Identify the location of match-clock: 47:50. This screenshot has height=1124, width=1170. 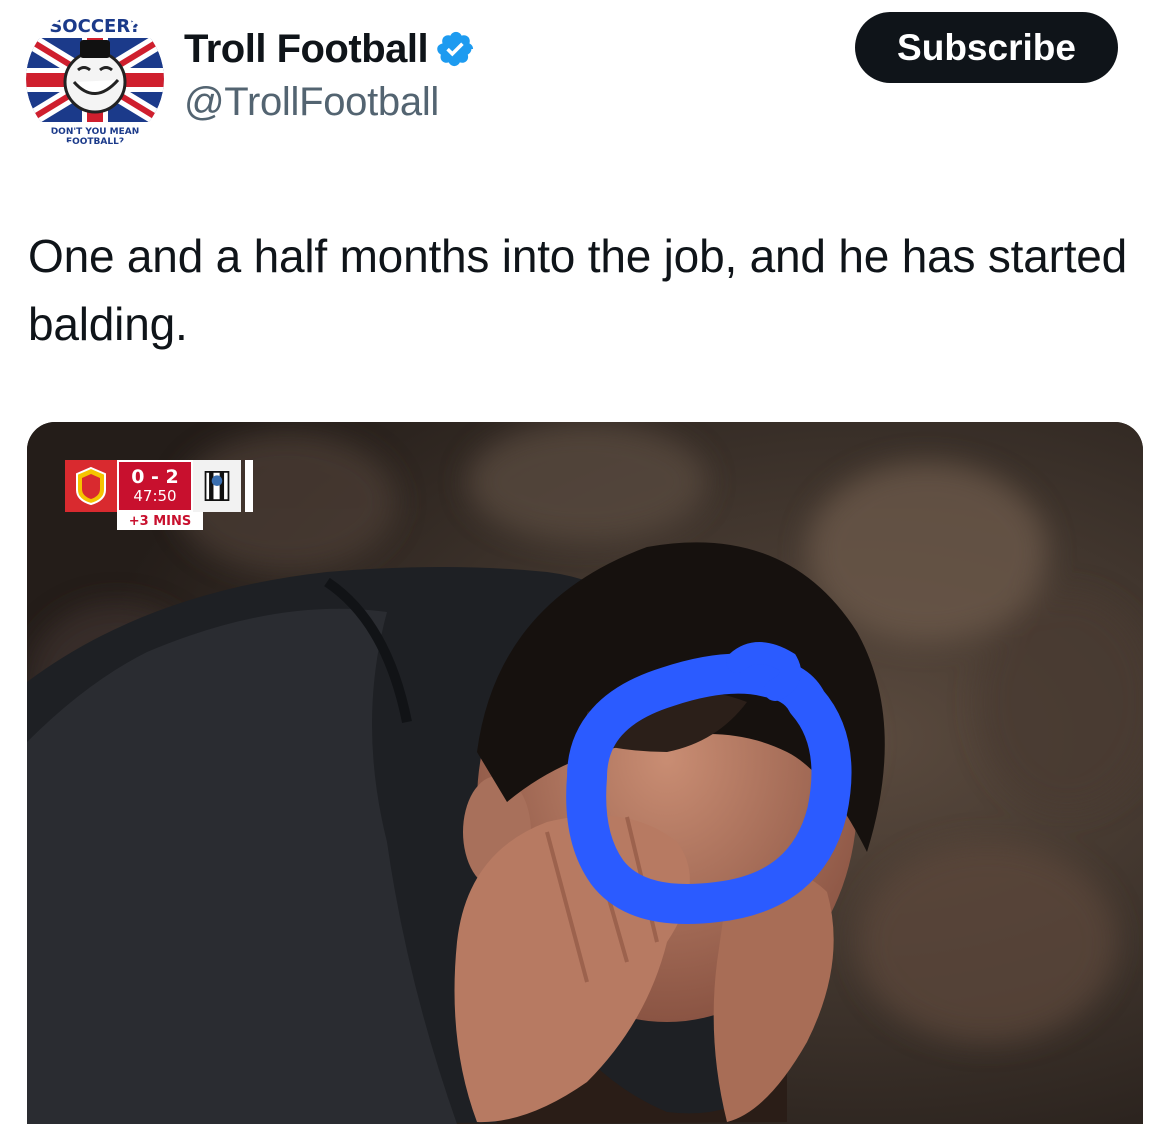
(155, 496).